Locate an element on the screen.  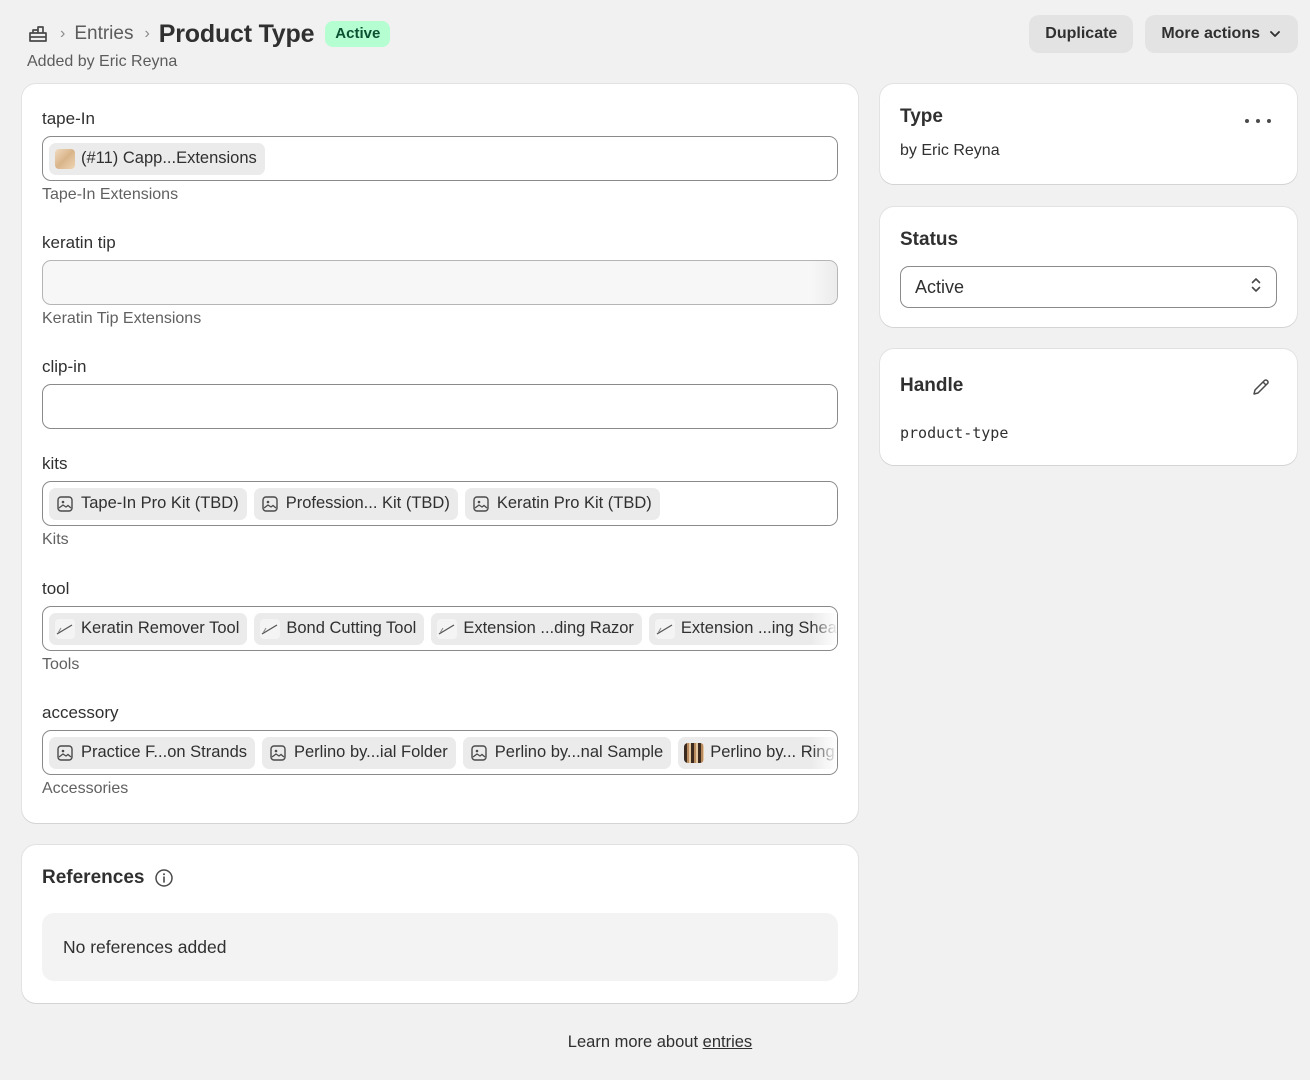
field-label: accessory is located at coordinates (80, 712).